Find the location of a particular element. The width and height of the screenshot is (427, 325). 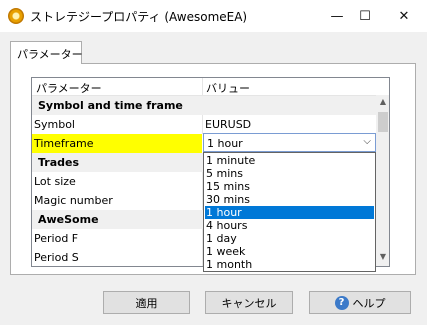

dropdown-option: 1 minute is located at coordinates (289, 160).